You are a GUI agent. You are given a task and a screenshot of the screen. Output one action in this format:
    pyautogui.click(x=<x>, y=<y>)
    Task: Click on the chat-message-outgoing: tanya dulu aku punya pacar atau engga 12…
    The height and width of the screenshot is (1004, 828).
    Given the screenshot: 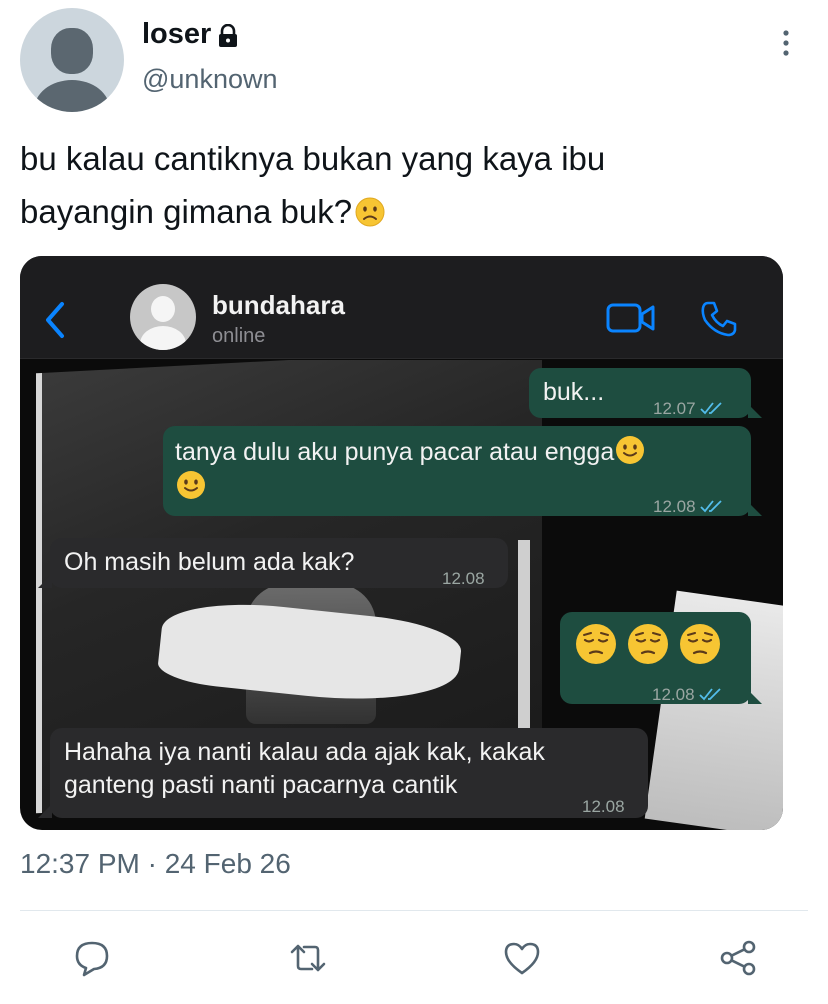 What is the action you would take?
    pyautogui.click(x=457, y=471)
    